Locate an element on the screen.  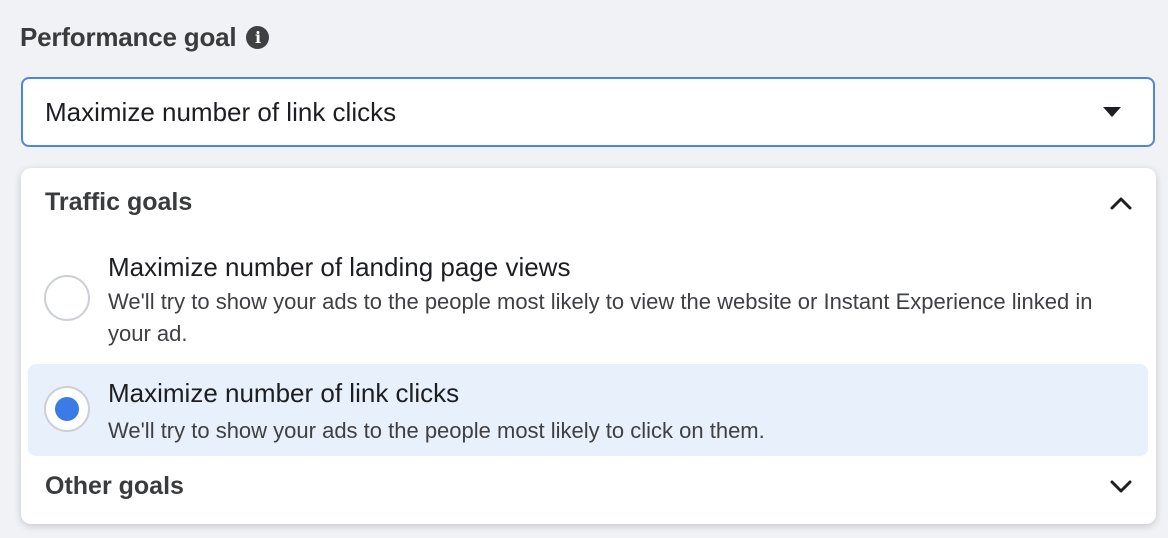
group-header-other-goals: Other goals is located at coordinates (588, 486).